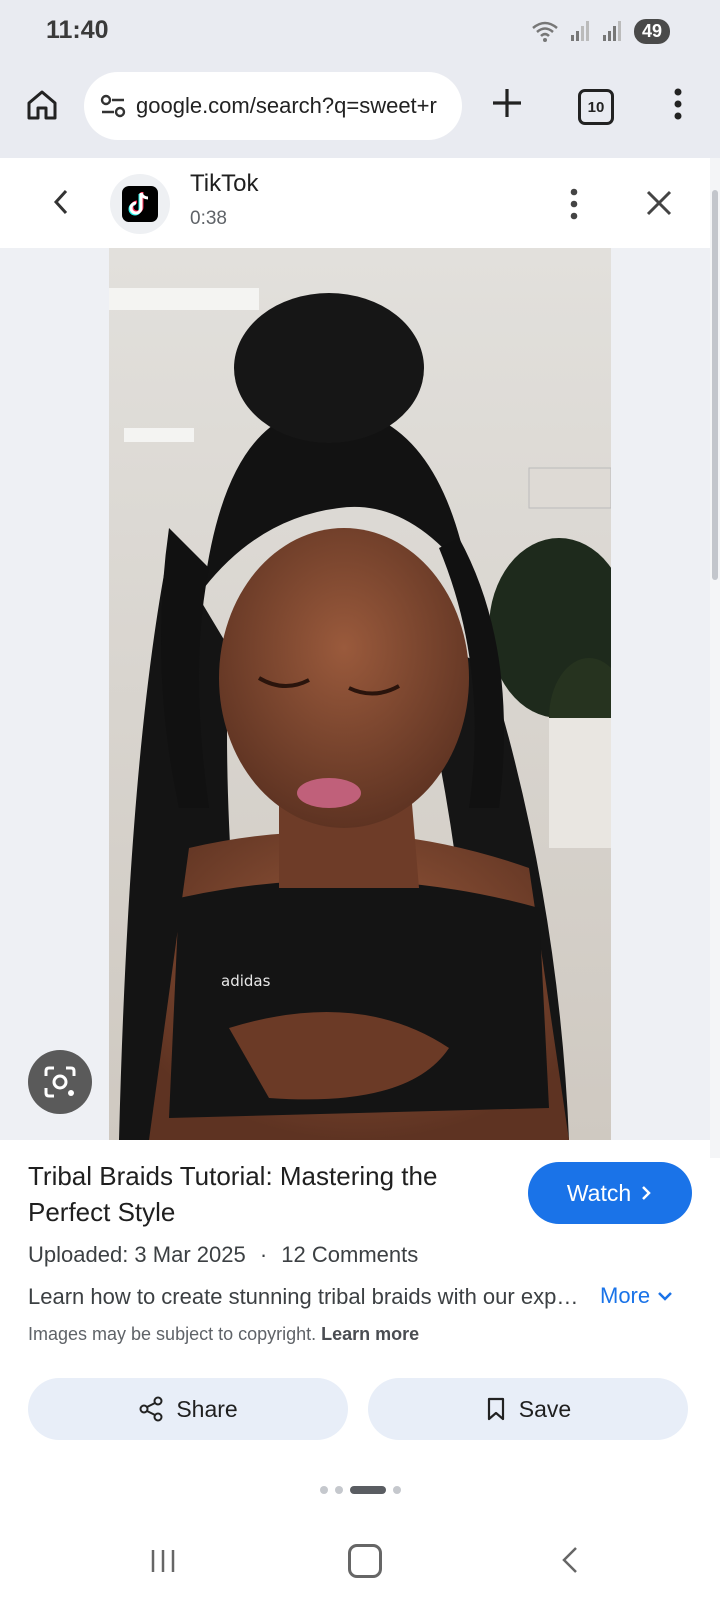 The height and width of the screenshot is (1600, 720). What do you see at coordinates (163, 1561) in the screenshot?
I see `recent-apps-icon` at bounding box center [163, 1561].